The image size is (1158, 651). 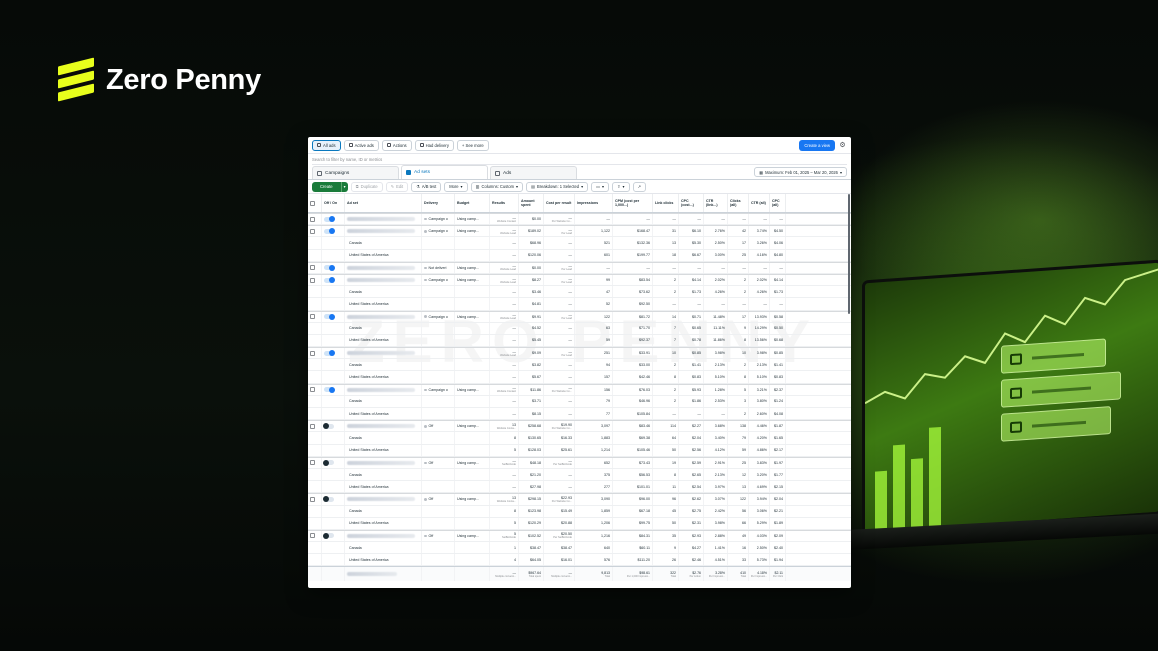 What do you see at coordinates (849, 254) in the screenshot?
I see `vertical-scrollbar` at bounding box center [849, 254].